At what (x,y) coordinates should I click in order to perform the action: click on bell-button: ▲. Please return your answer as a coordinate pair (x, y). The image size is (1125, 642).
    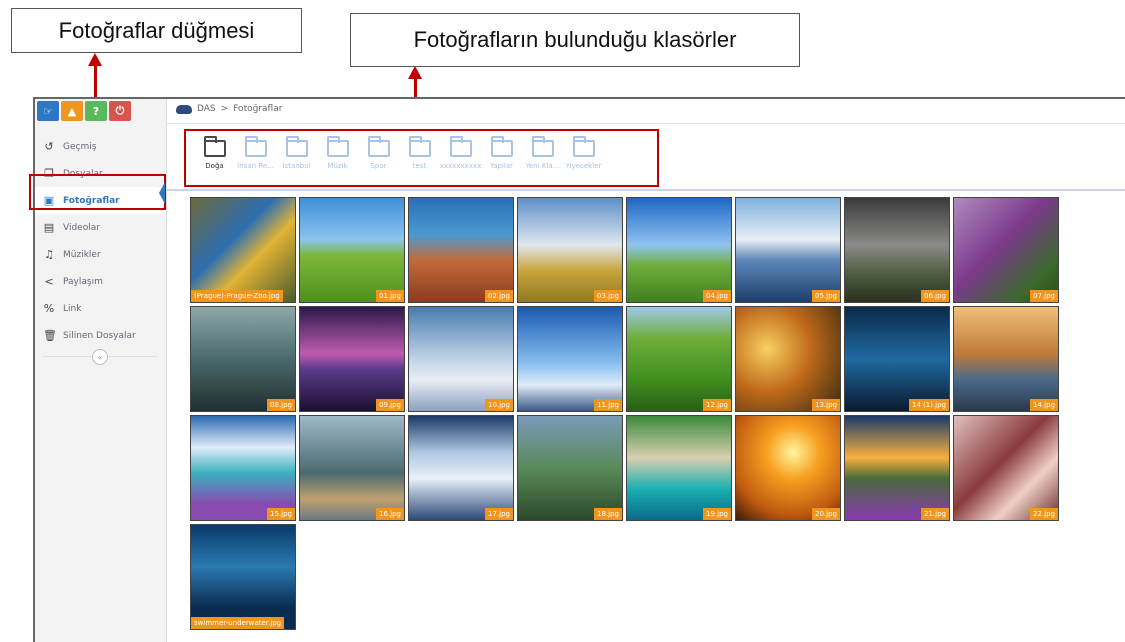
    Looking at the image, I should click on (72, 111).